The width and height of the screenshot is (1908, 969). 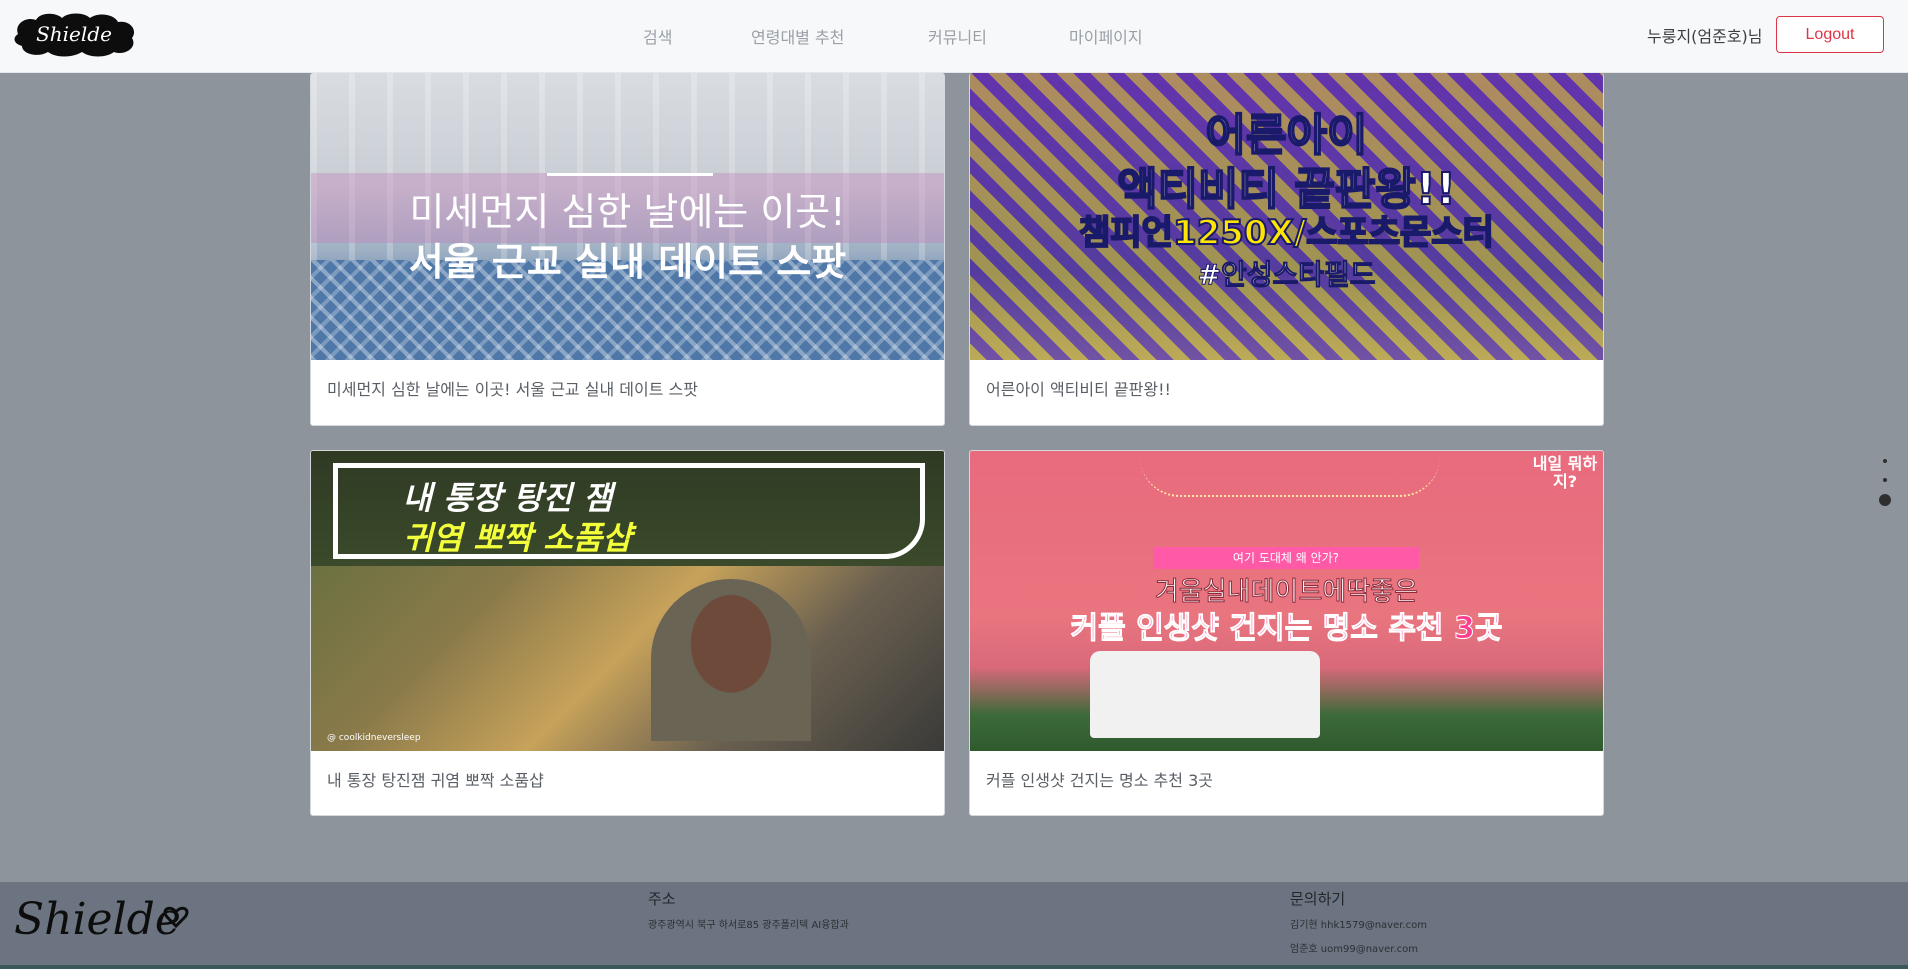 What do you see at coordinates (630, 174) in the screenshot?
I see `thumbnail-divider` at bounding box center [630, 174].